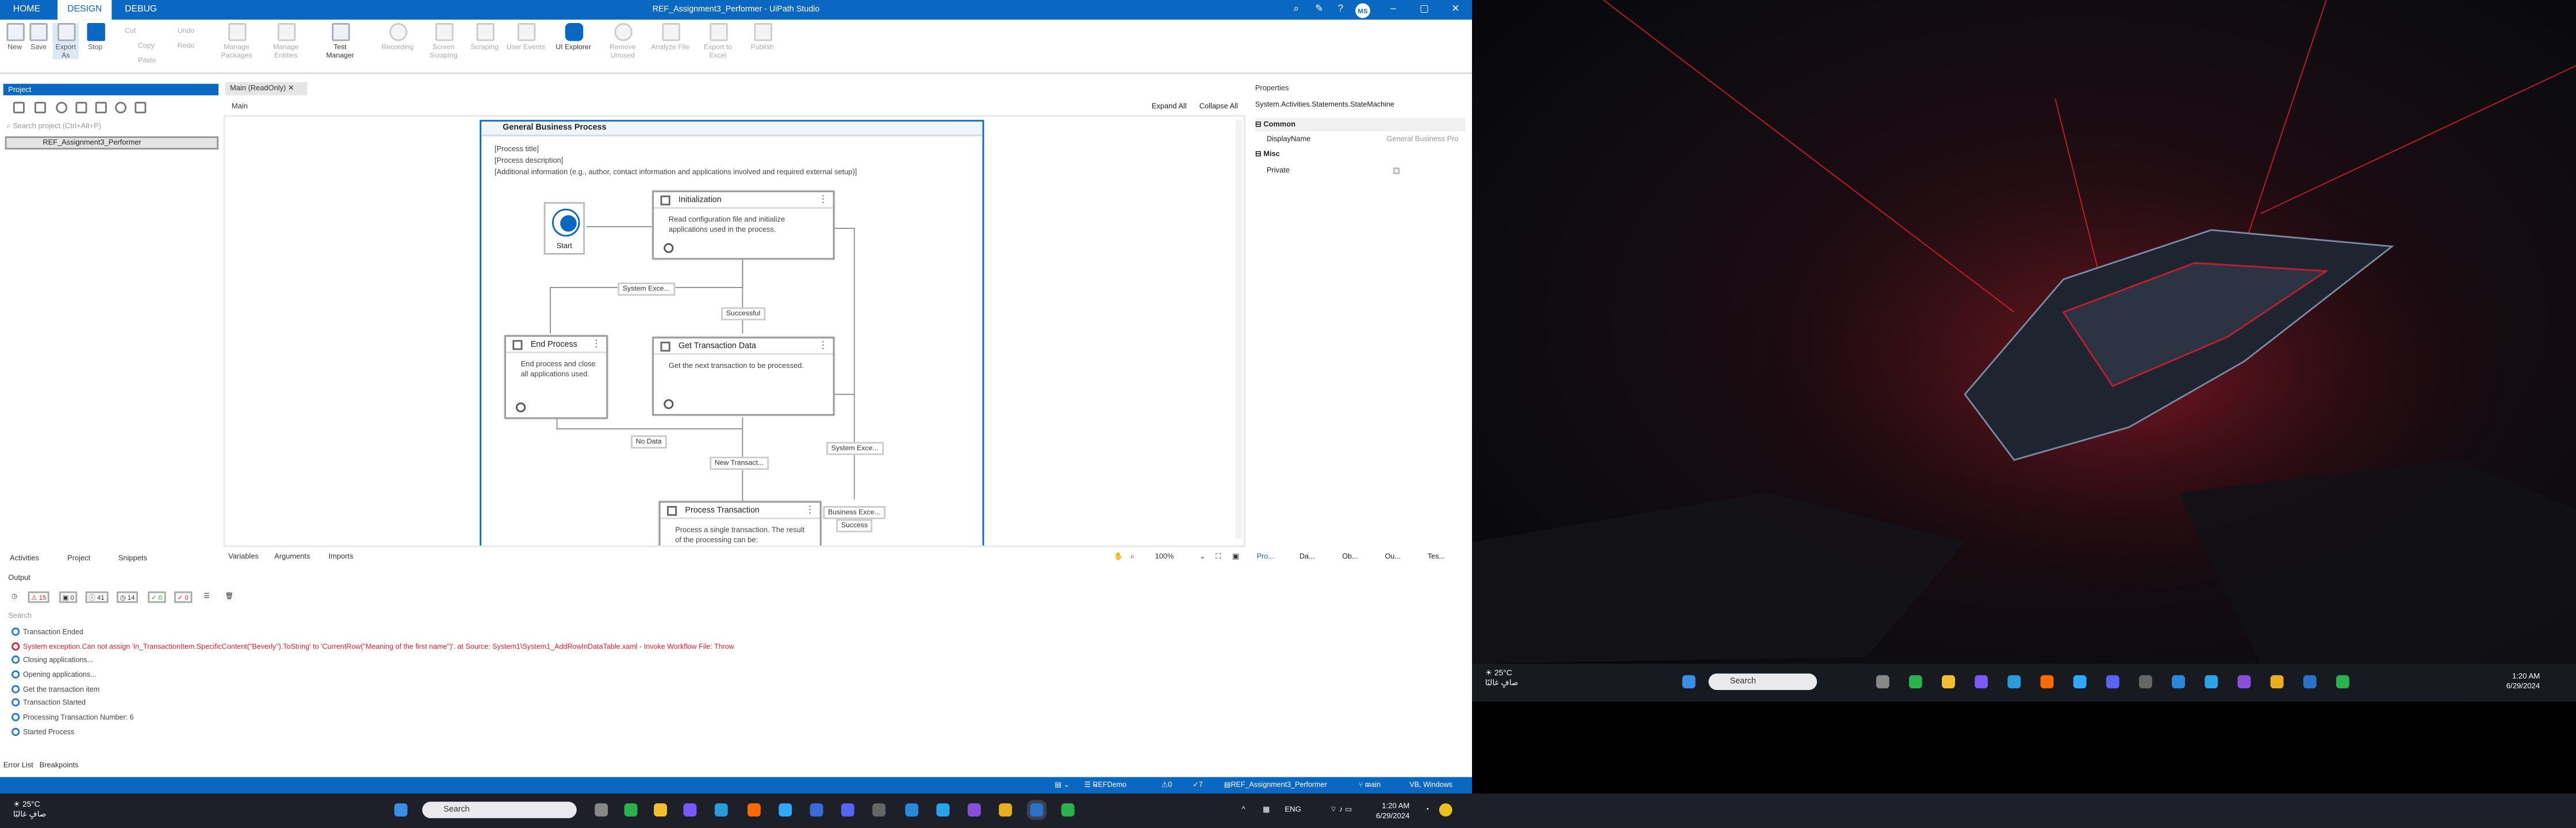 Image resolution: width=2576 pixels, height=828 pixels. Describe the element at coordinates (526, 37) in the screenshot. I see `user-events-button: User Events` at that location.